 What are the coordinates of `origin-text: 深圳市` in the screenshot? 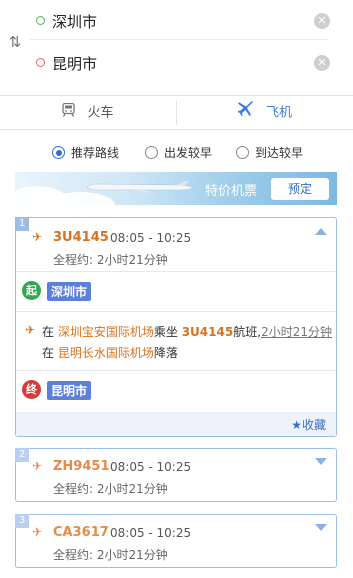 It's located at (74, 21).